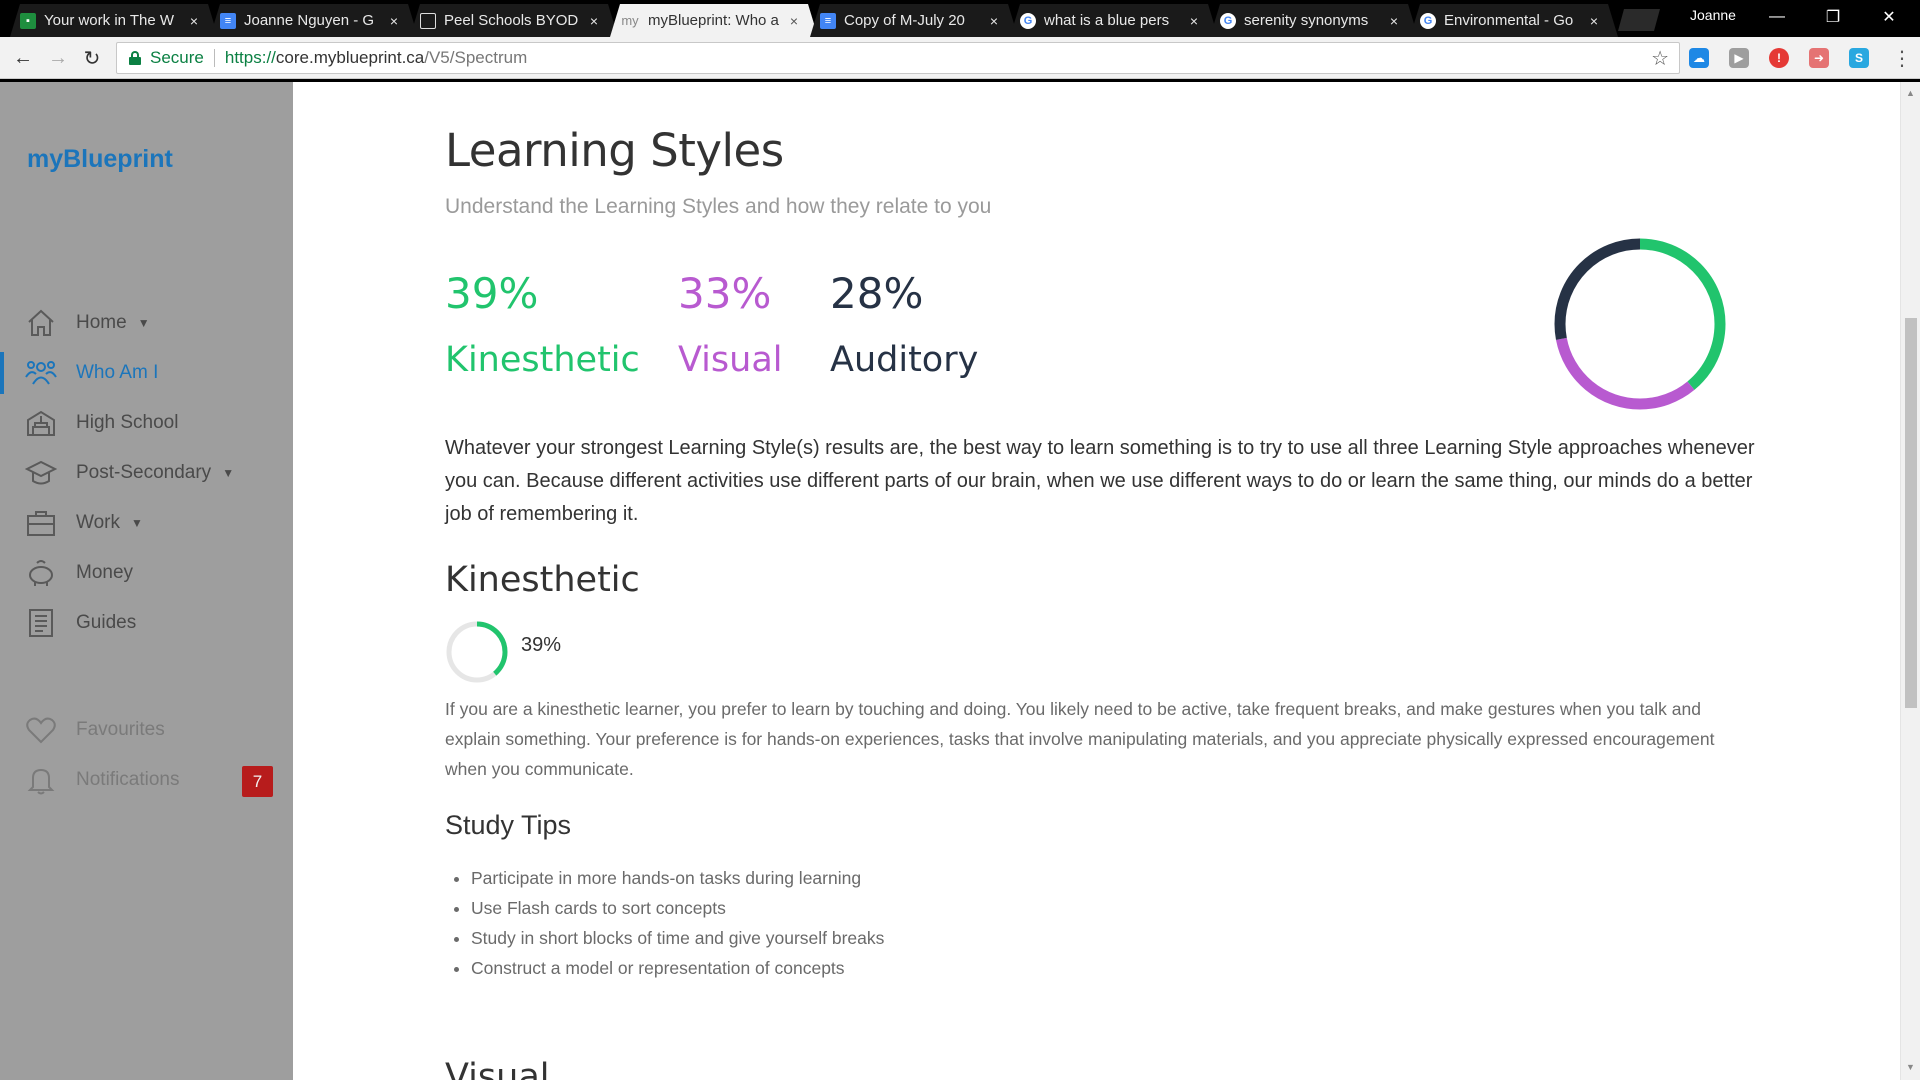 This screenshot has width=1920, height=1080. Describe the element at coordinates (127, 422) in the screenshot. I see `sidebar-item-label: High School` at that location.